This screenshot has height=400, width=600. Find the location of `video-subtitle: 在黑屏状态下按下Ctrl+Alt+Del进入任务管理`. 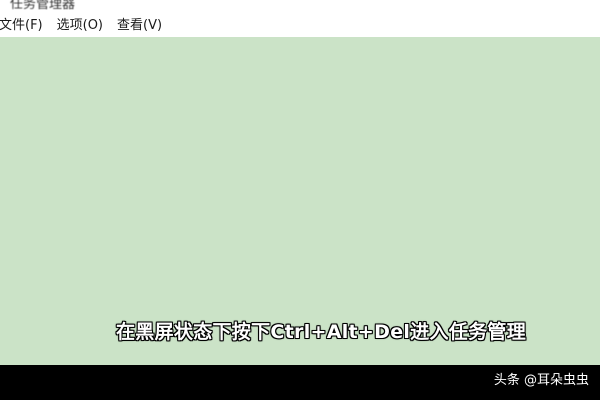

video-subtitle: 在黑屏状态下按下Ctrl+Alt+Del进入任务管理 is located at coordinates (321, 332).